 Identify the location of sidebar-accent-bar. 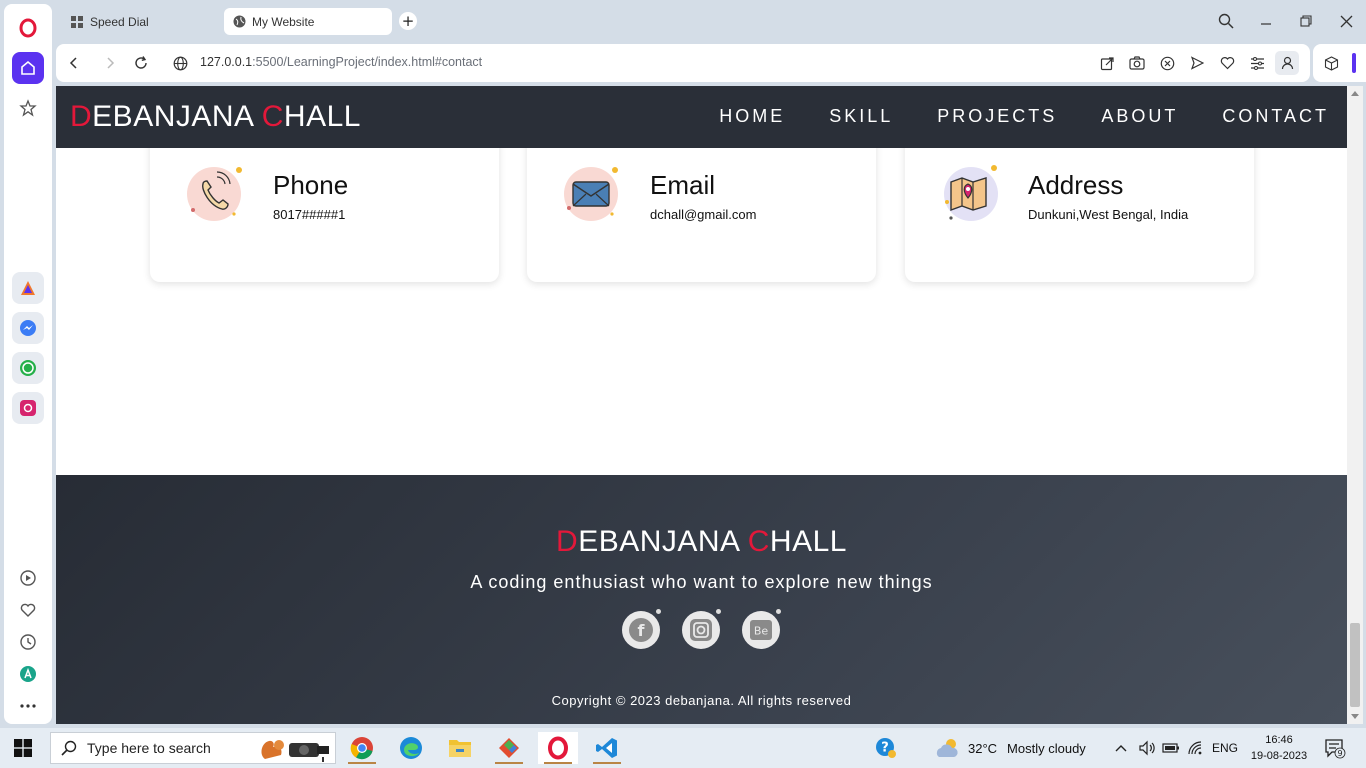
(1354, 63).